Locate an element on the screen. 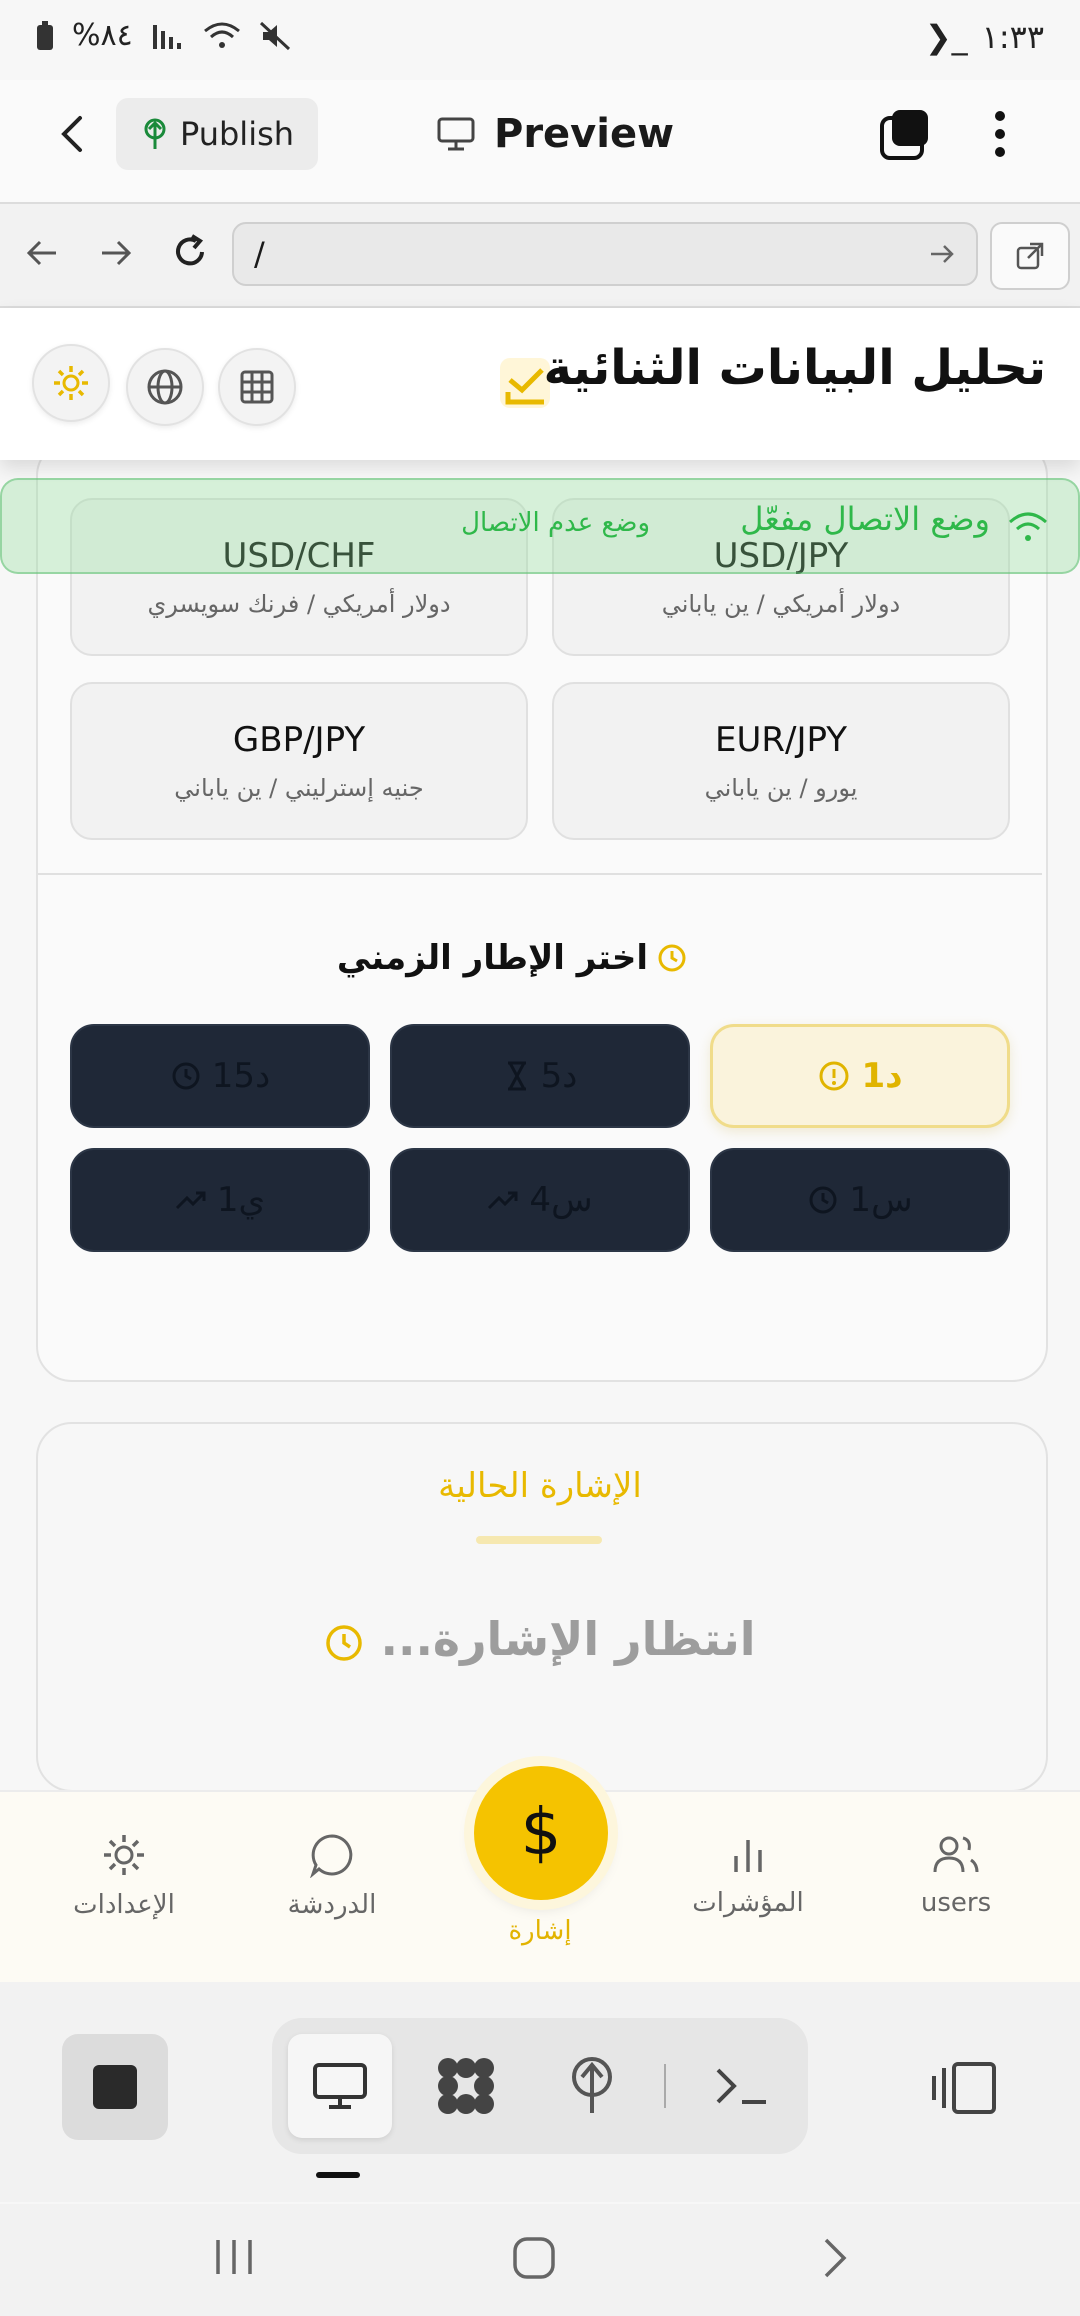  nav-signal-label: إشارة is located at coordinates (540, 1931).